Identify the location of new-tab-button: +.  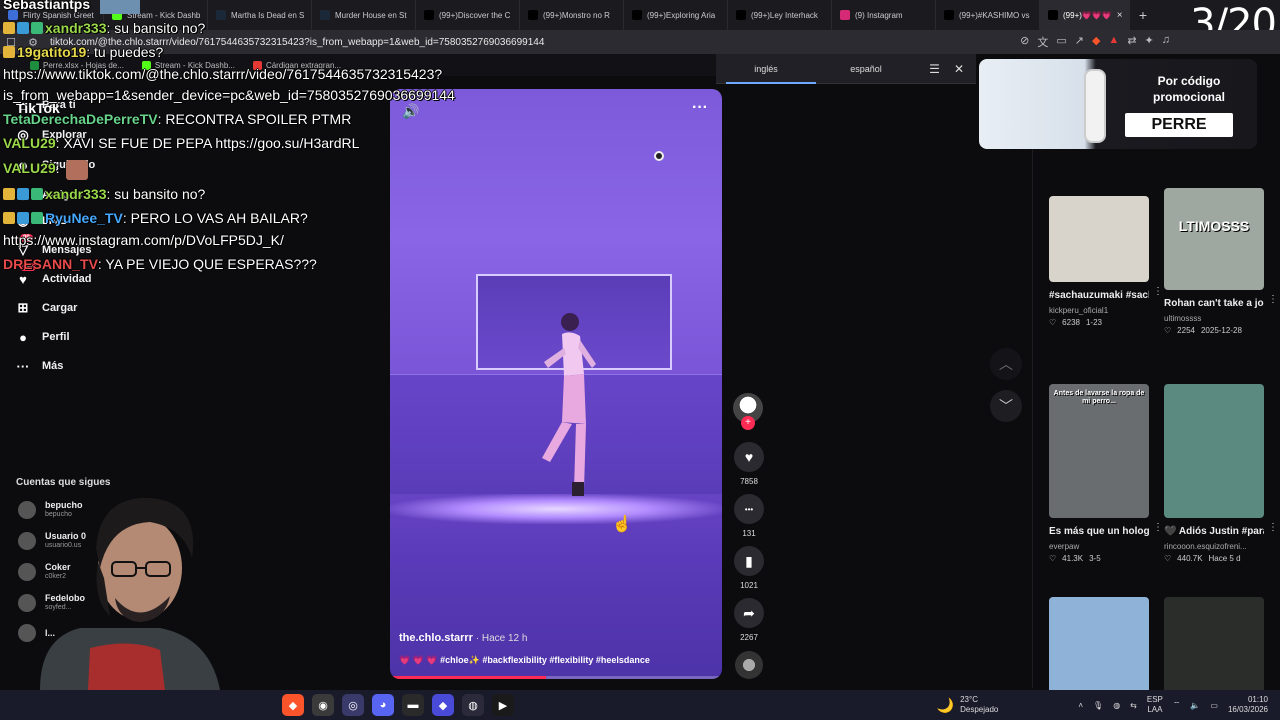
(1143, 15).